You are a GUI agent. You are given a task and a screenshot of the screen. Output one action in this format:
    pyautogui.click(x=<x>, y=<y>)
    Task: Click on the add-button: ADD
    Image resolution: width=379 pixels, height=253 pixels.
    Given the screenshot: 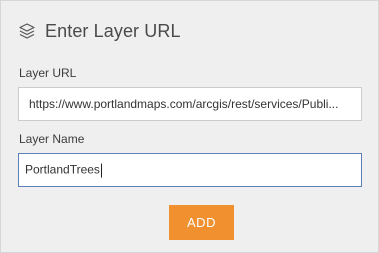 What is the action you would take?
    pyautogui.click(x=201, y=222)
    